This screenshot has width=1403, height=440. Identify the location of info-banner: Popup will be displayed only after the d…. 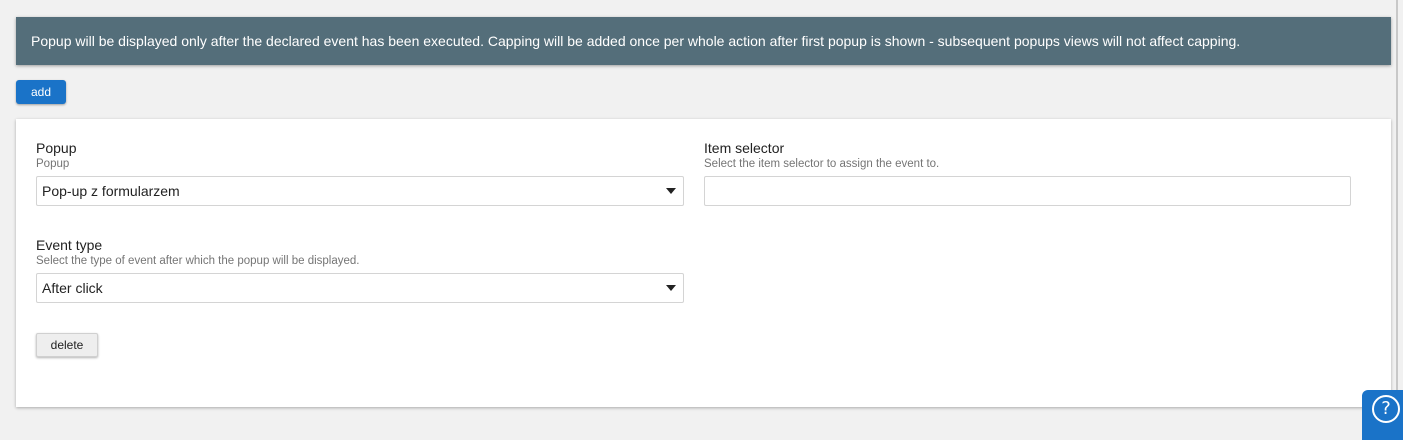
(703, 41).